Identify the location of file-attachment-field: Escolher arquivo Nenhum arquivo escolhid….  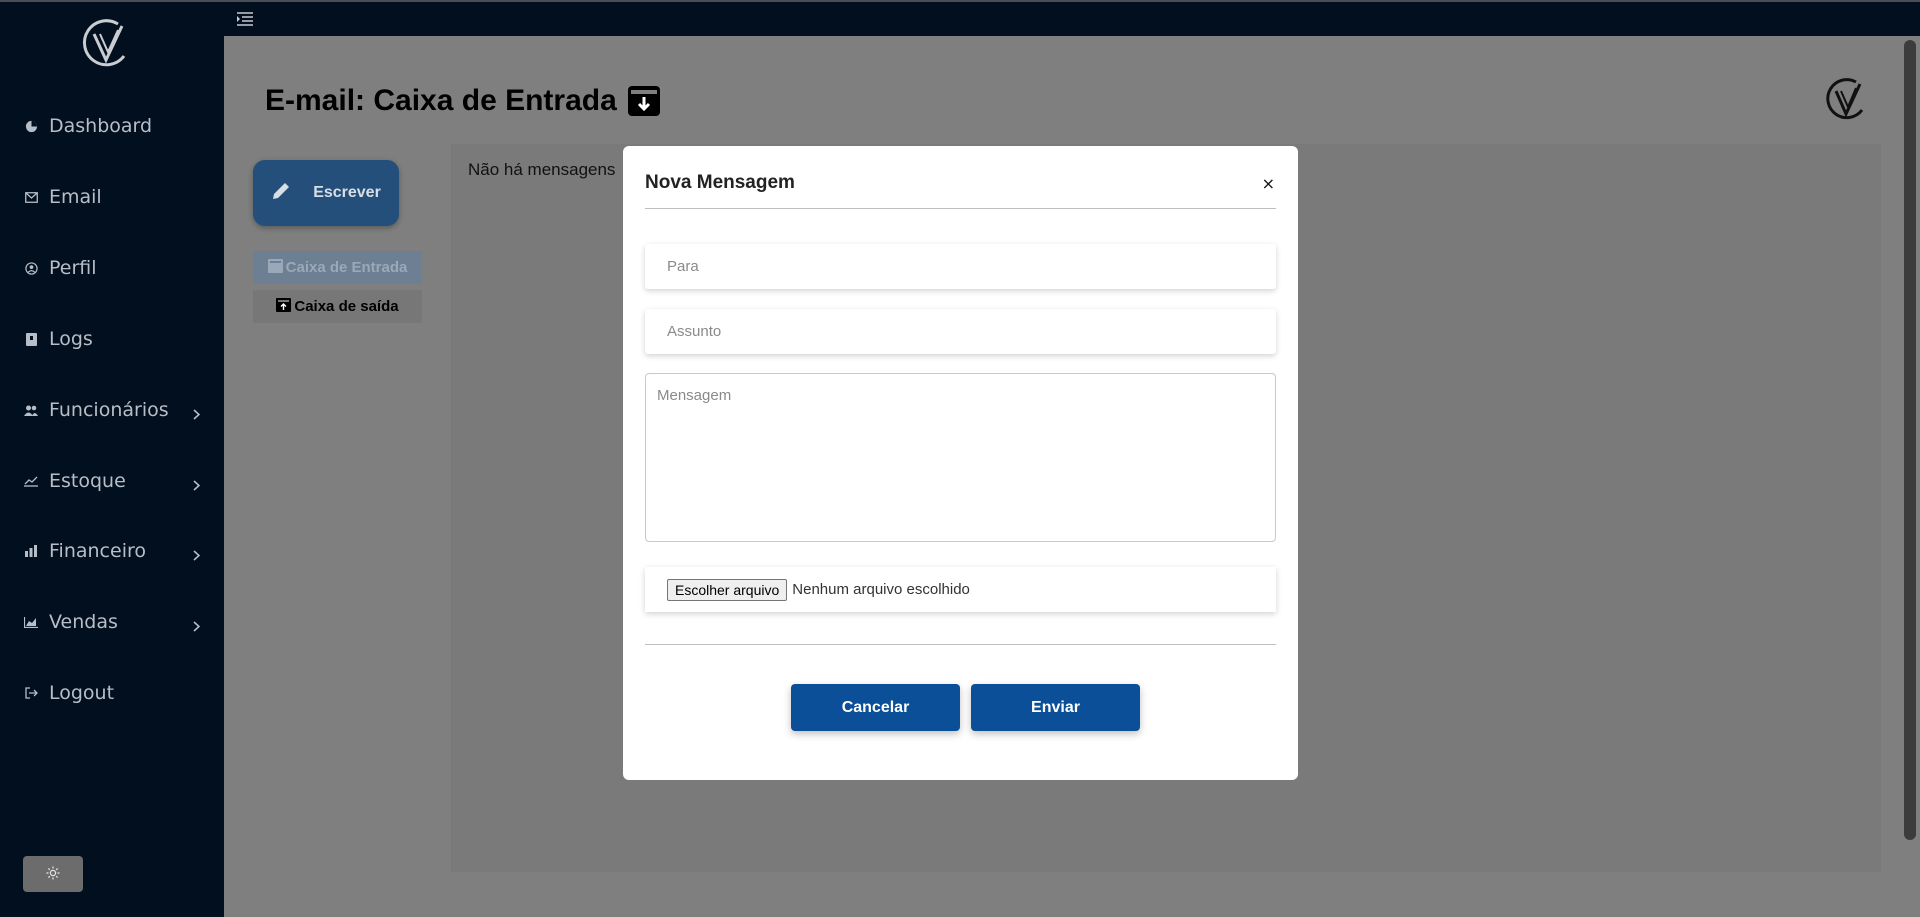
(960, 589).